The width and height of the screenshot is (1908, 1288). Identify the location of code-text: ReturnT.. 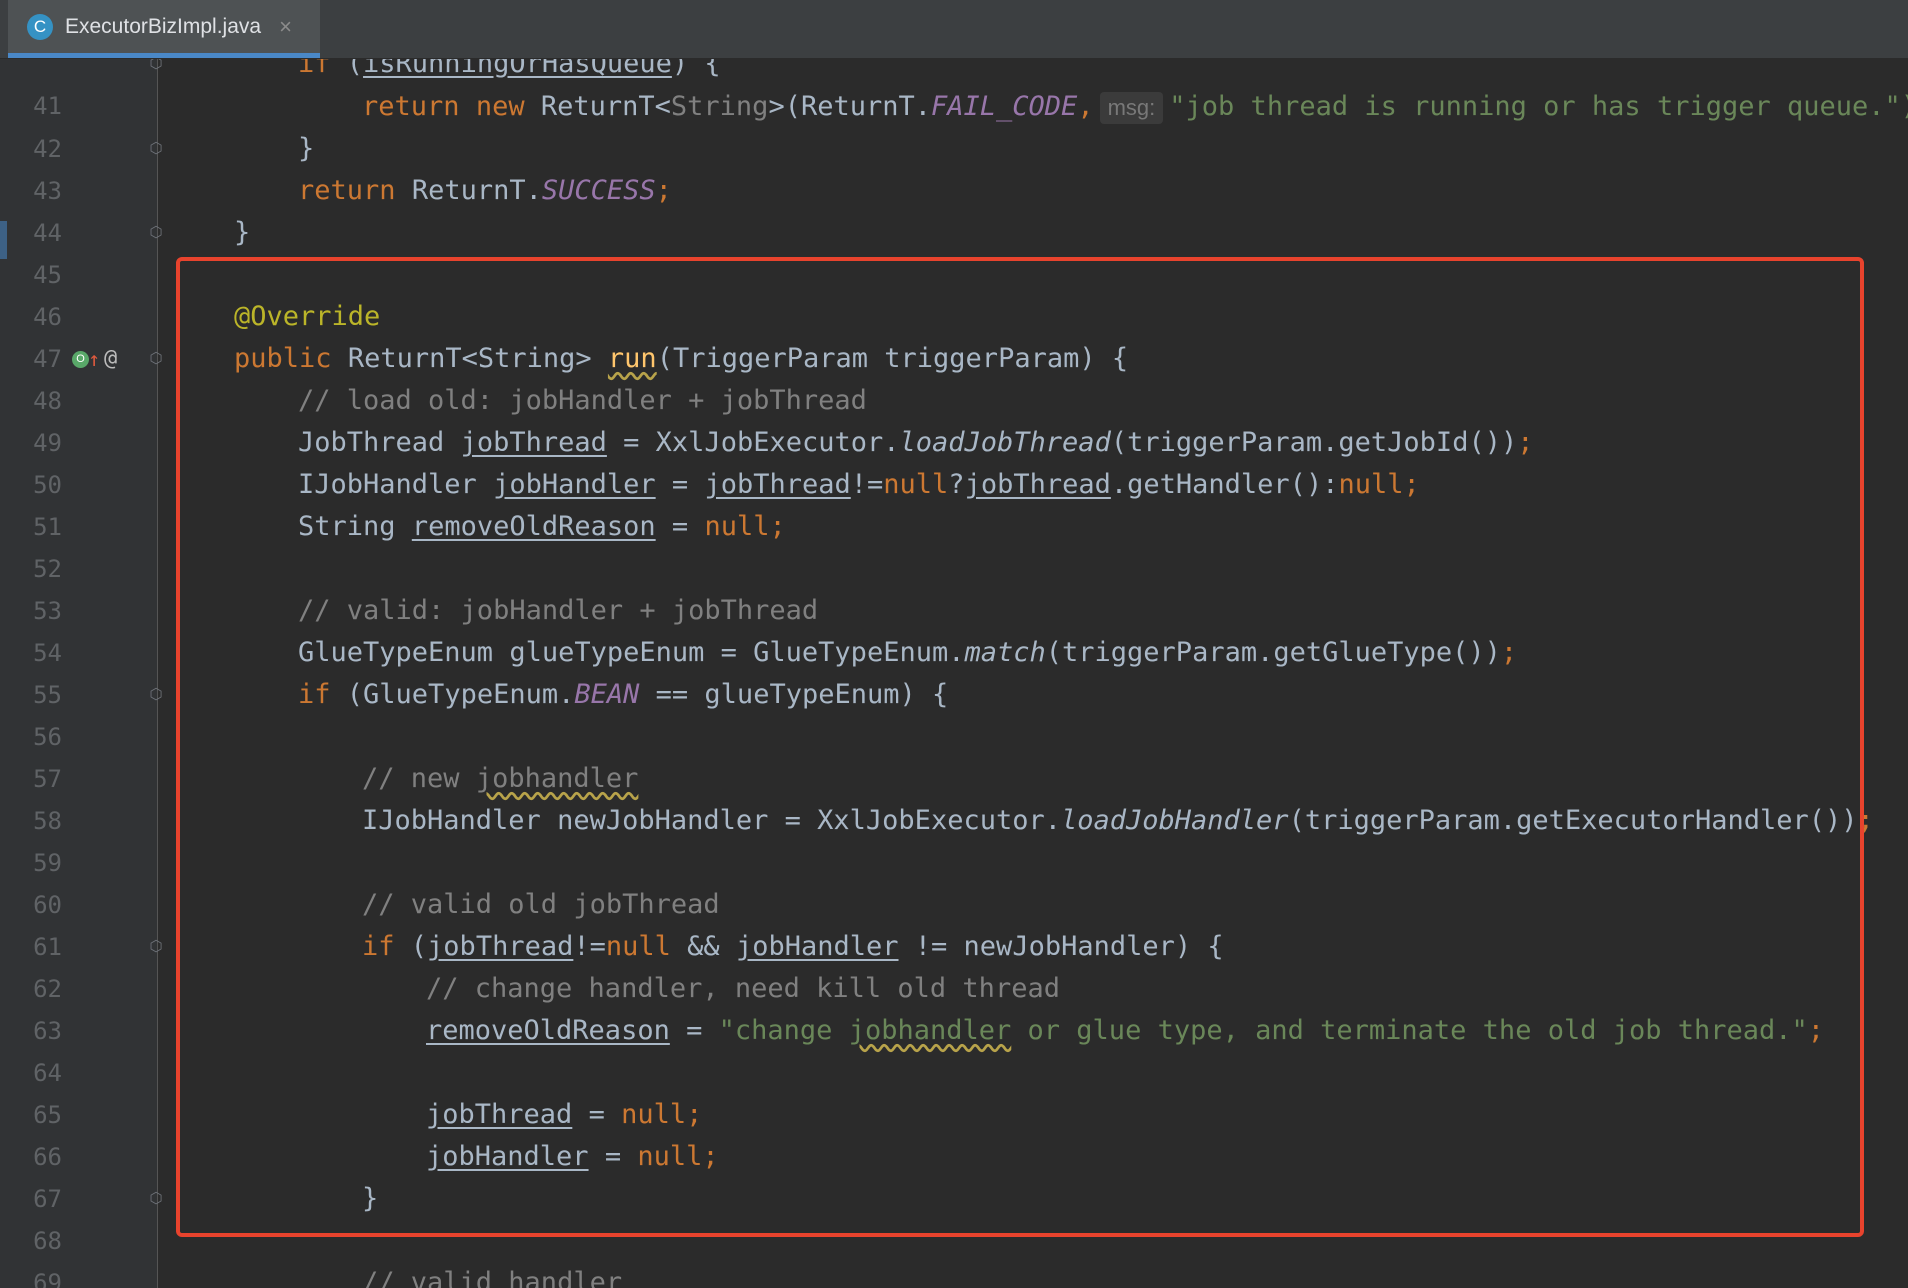
(476, 190).